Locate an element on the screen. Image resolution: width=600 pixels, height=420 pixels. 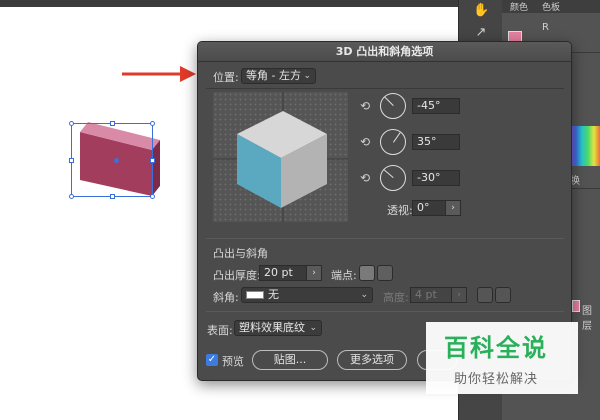
rotate-y-icon: ⟲ is located at coordinates (365, 142).